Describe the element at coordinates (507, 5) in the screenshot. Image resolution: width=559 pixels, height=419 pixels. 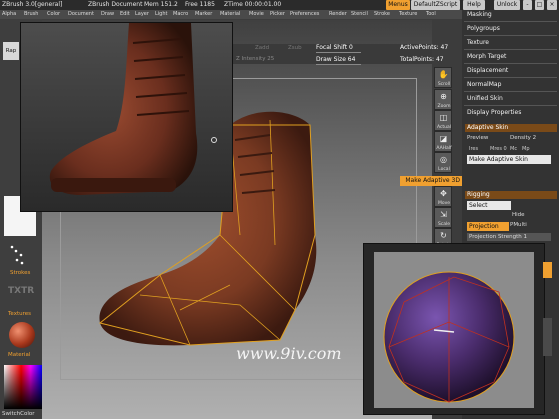
I see `unlock-button: Unlock` at that location.